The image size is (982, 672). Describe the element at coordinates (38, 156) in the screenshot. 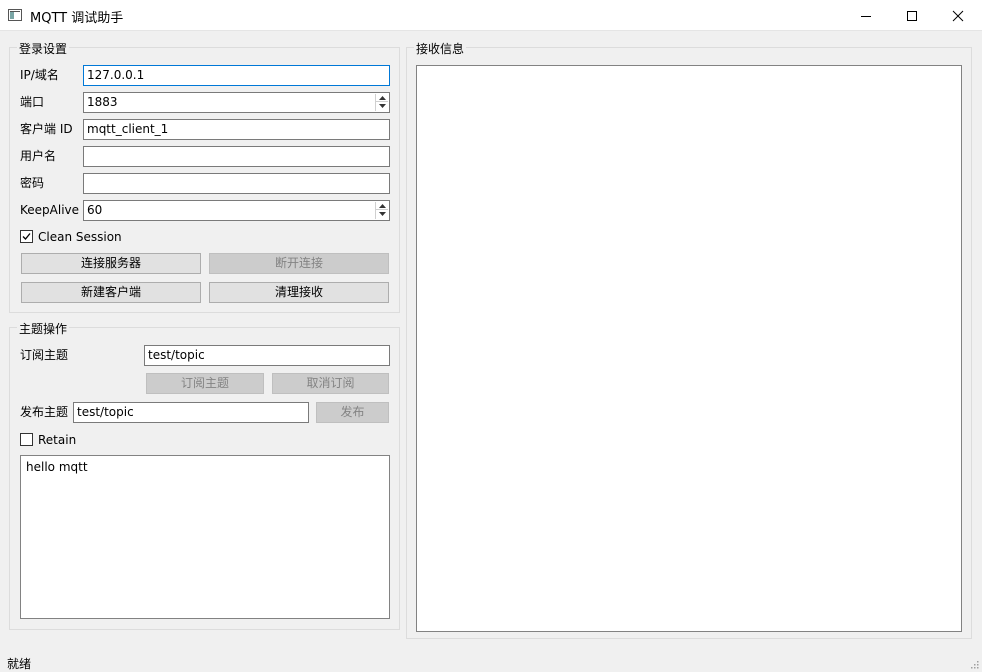

I see `username-label: 用户名` at that location.